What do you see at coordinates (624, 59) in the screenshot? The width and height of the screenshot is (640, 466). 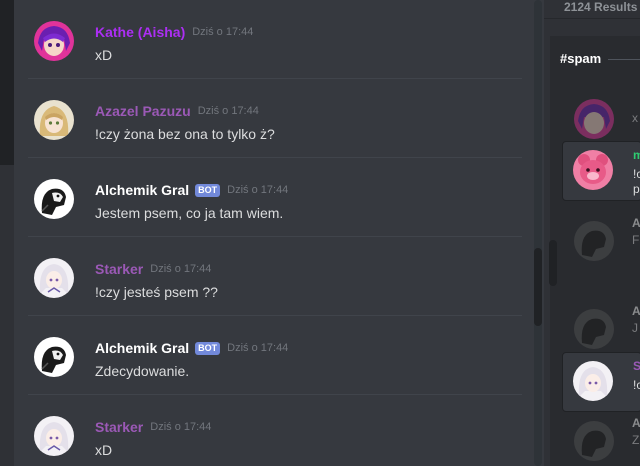 I see `channel-divider` at bounding box center [624, 59].